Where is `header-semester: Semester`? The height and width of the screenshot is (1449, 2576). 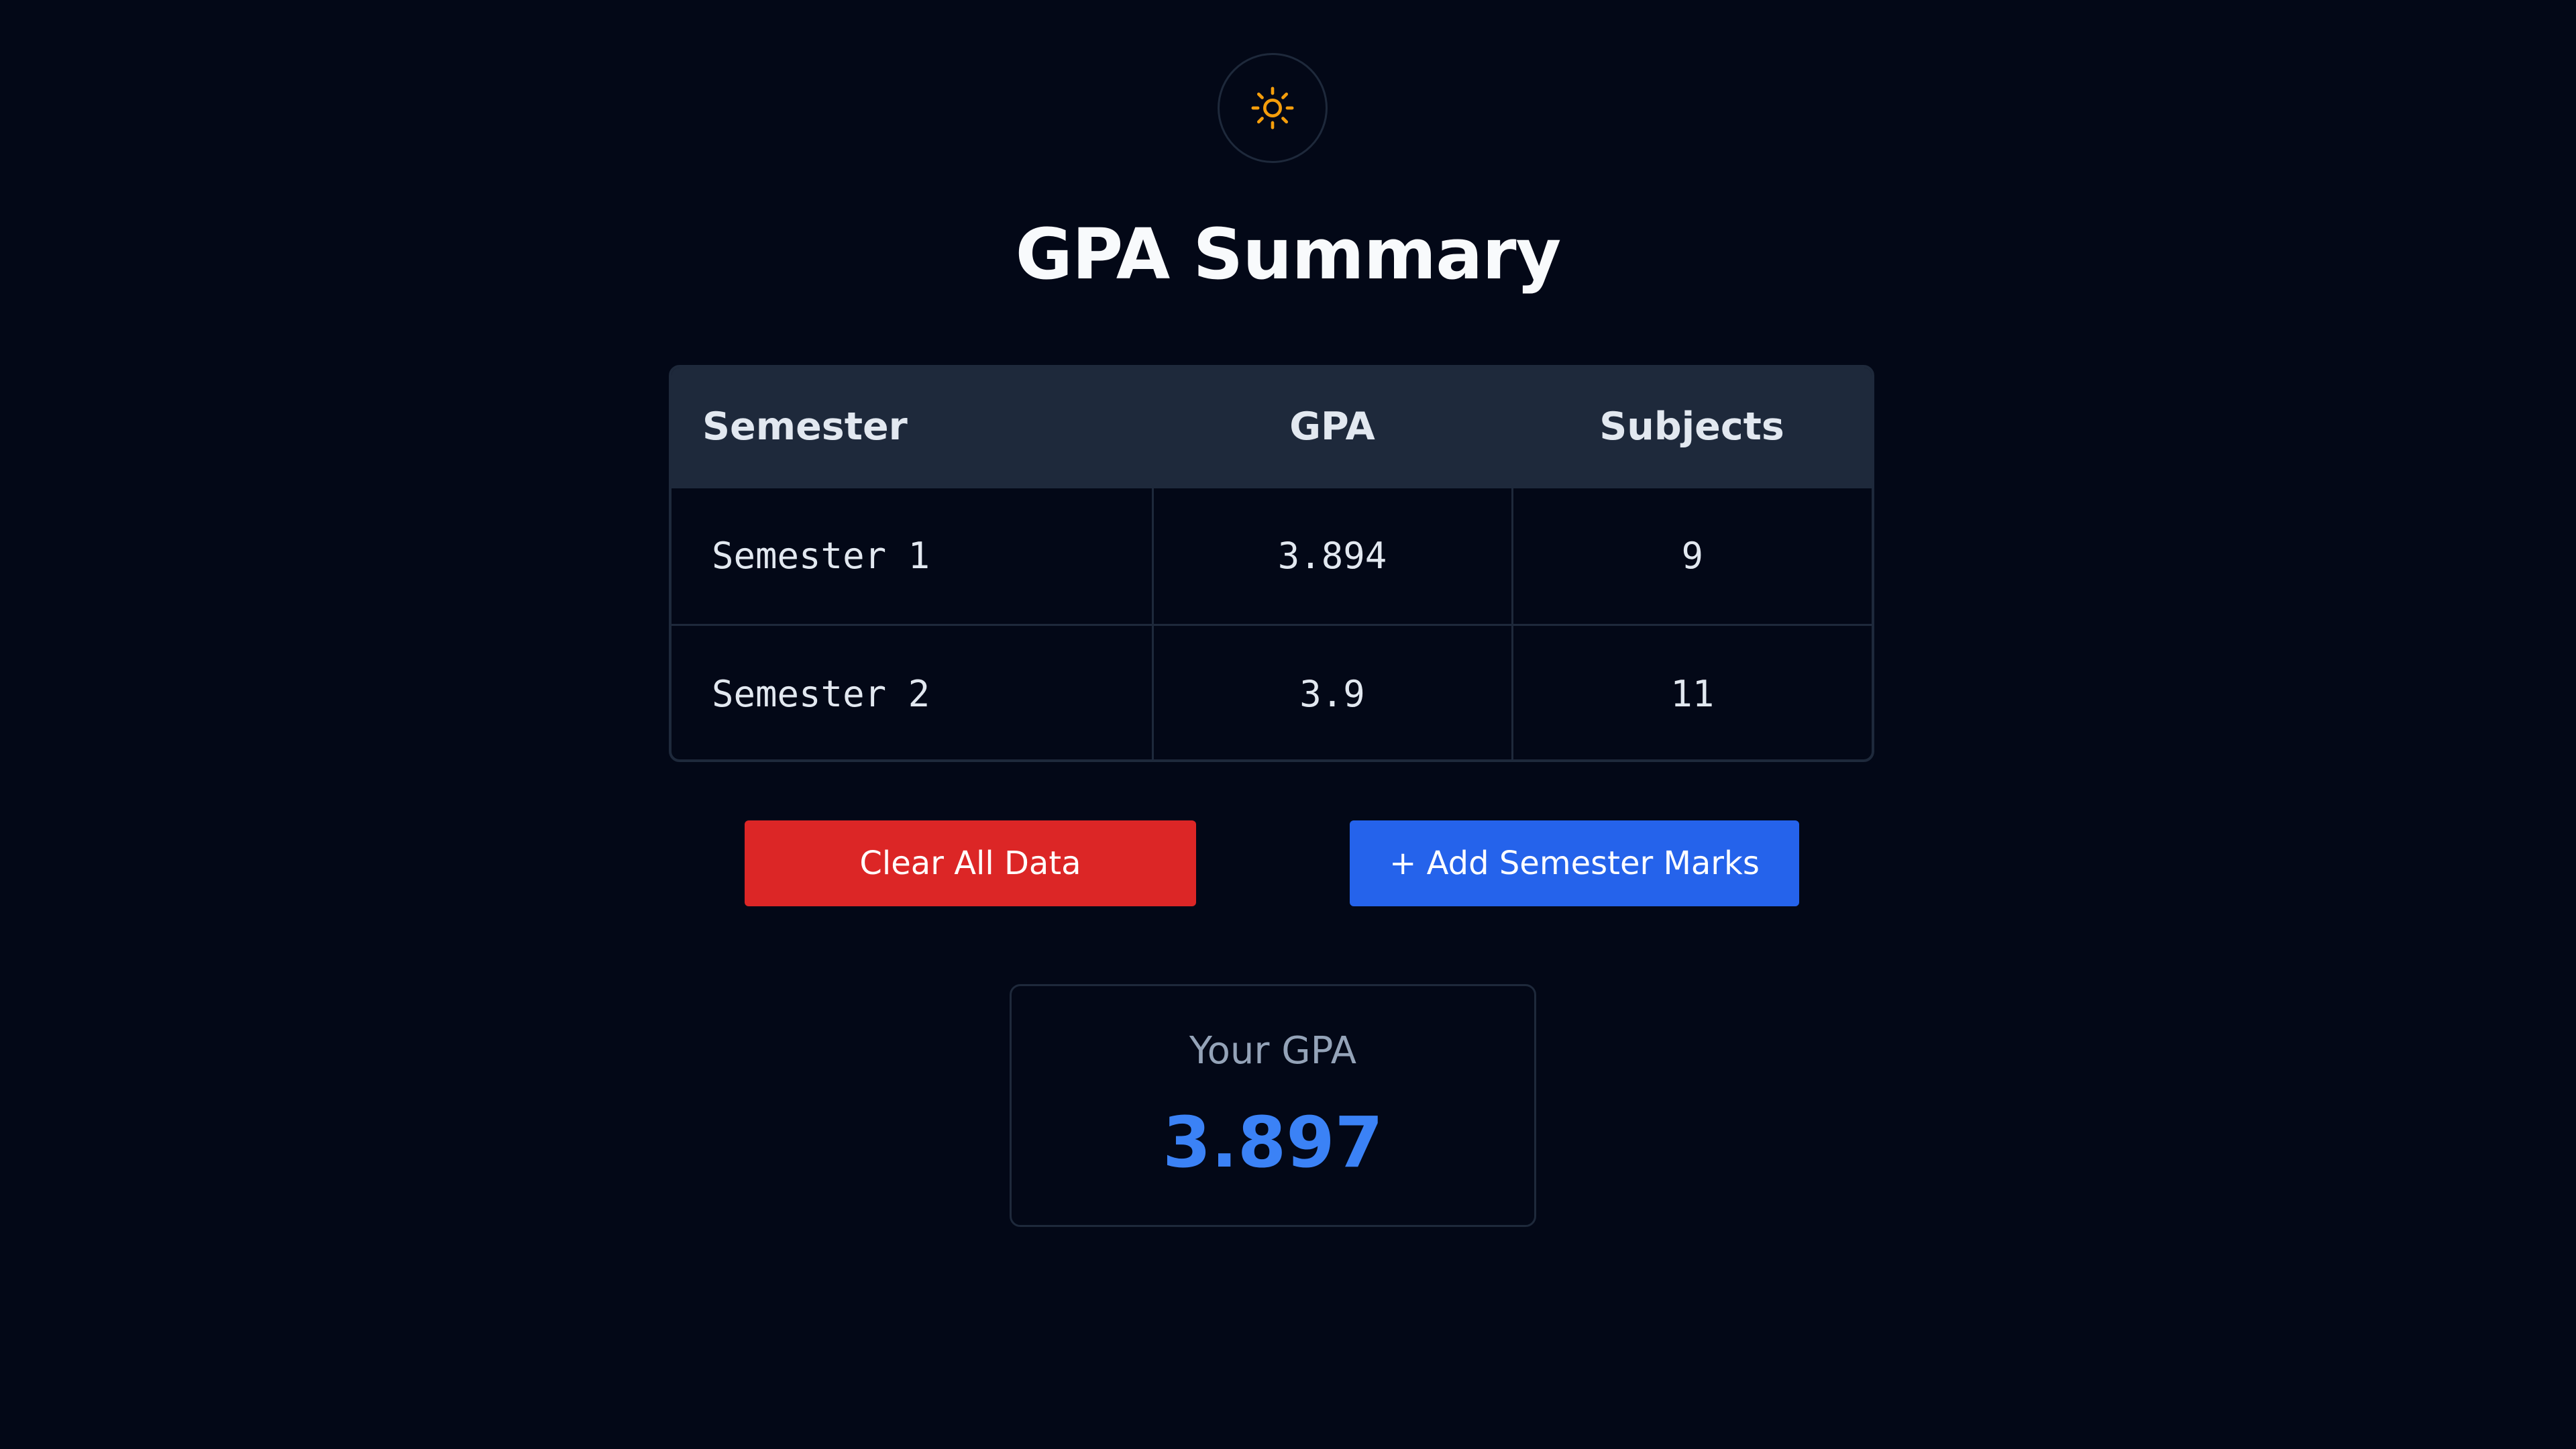
header-semester: Semester is located at coordinates (805, 427).